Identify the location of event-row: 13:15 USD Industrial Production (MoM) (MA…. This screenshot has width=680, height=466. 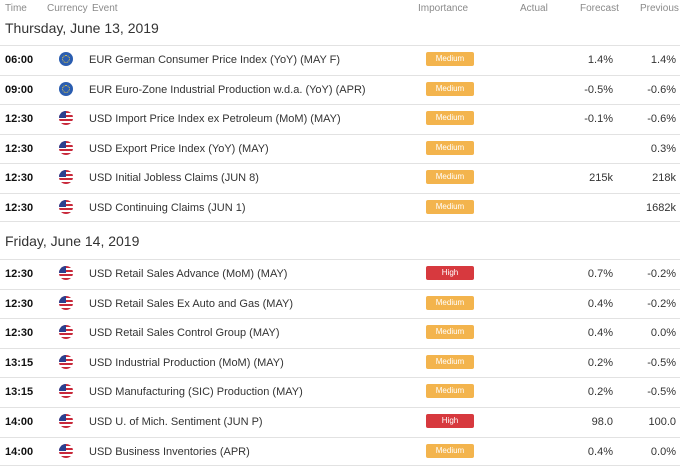
(340, 362).